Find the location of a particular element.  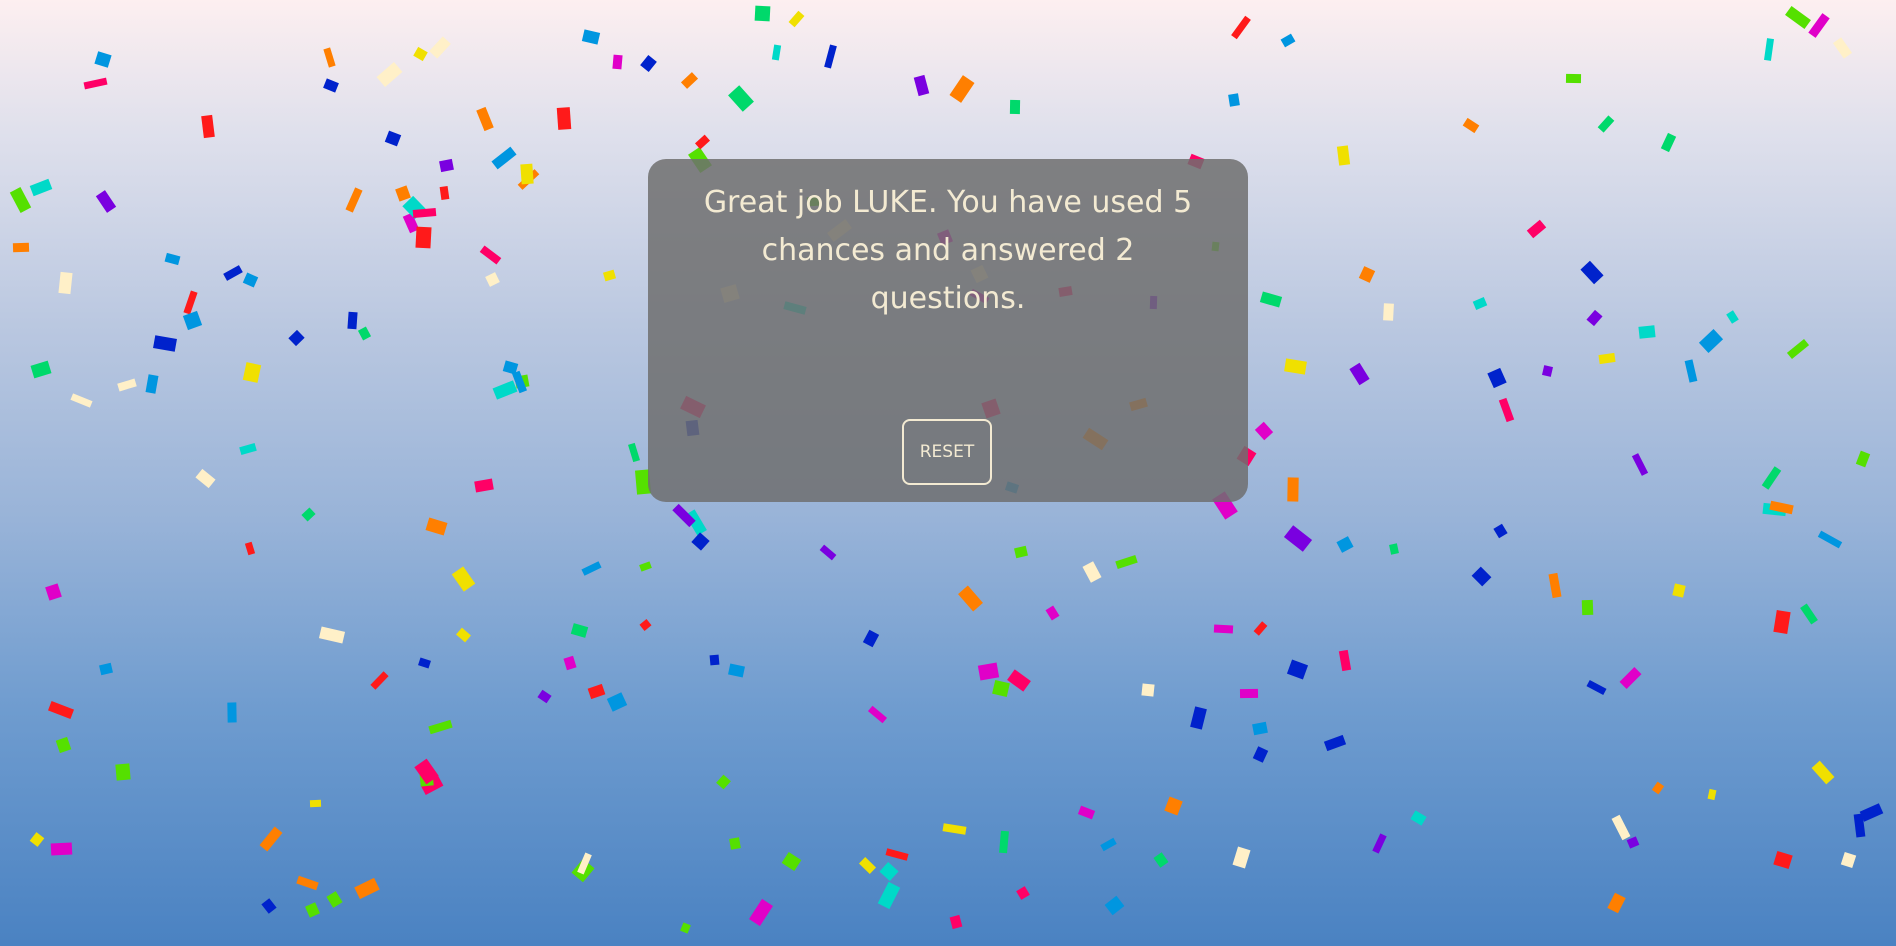

reset-button: RESET is located at coordinates (947, 452).